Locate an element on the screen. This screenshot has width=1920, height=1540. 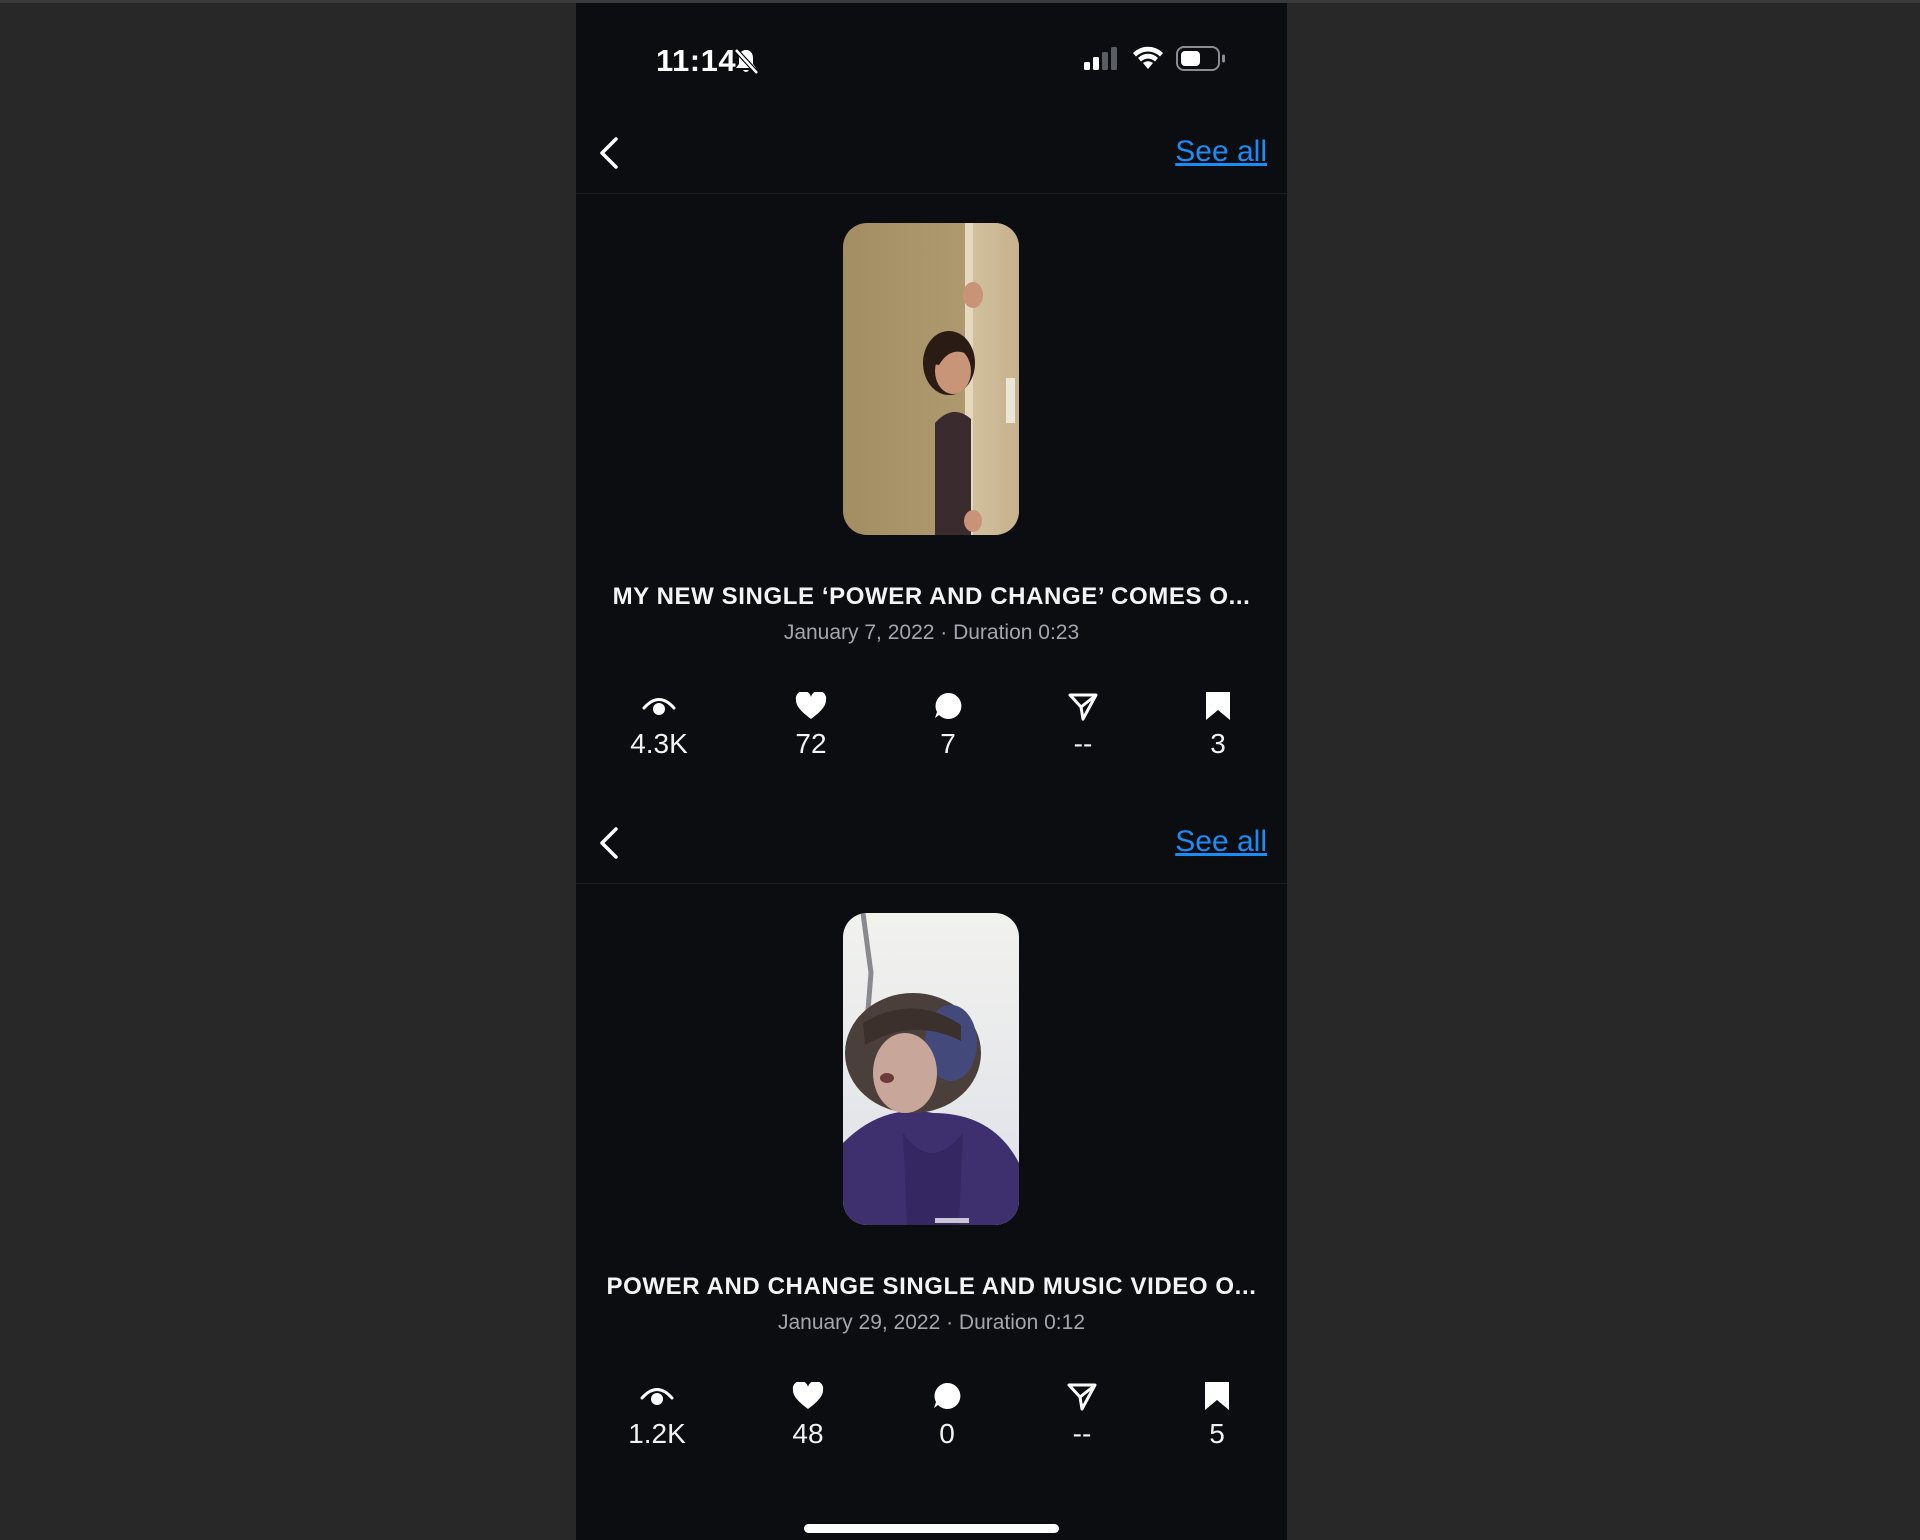
stat-views: 4.3K is located at coordinates (659, 724).